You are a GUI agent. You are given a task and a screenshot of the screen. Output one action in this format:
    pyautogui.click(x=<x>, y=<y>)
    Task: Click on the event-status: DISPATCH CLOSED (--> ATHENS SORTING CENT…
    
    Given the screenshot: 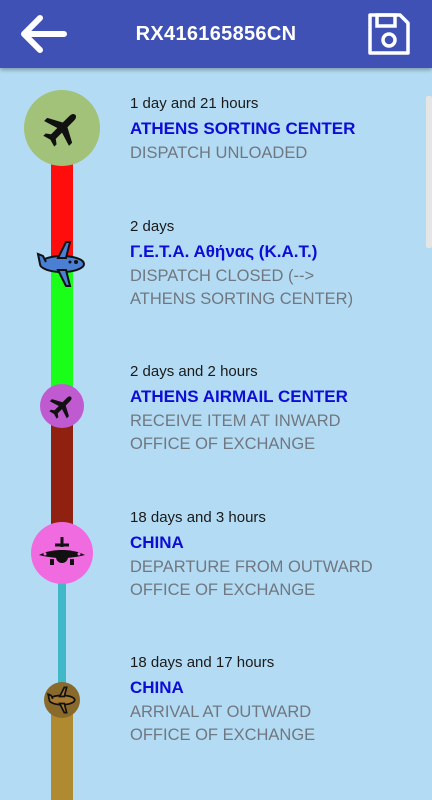 What is the action you would take?
    pyautogui.click(x=275, y=288)
    